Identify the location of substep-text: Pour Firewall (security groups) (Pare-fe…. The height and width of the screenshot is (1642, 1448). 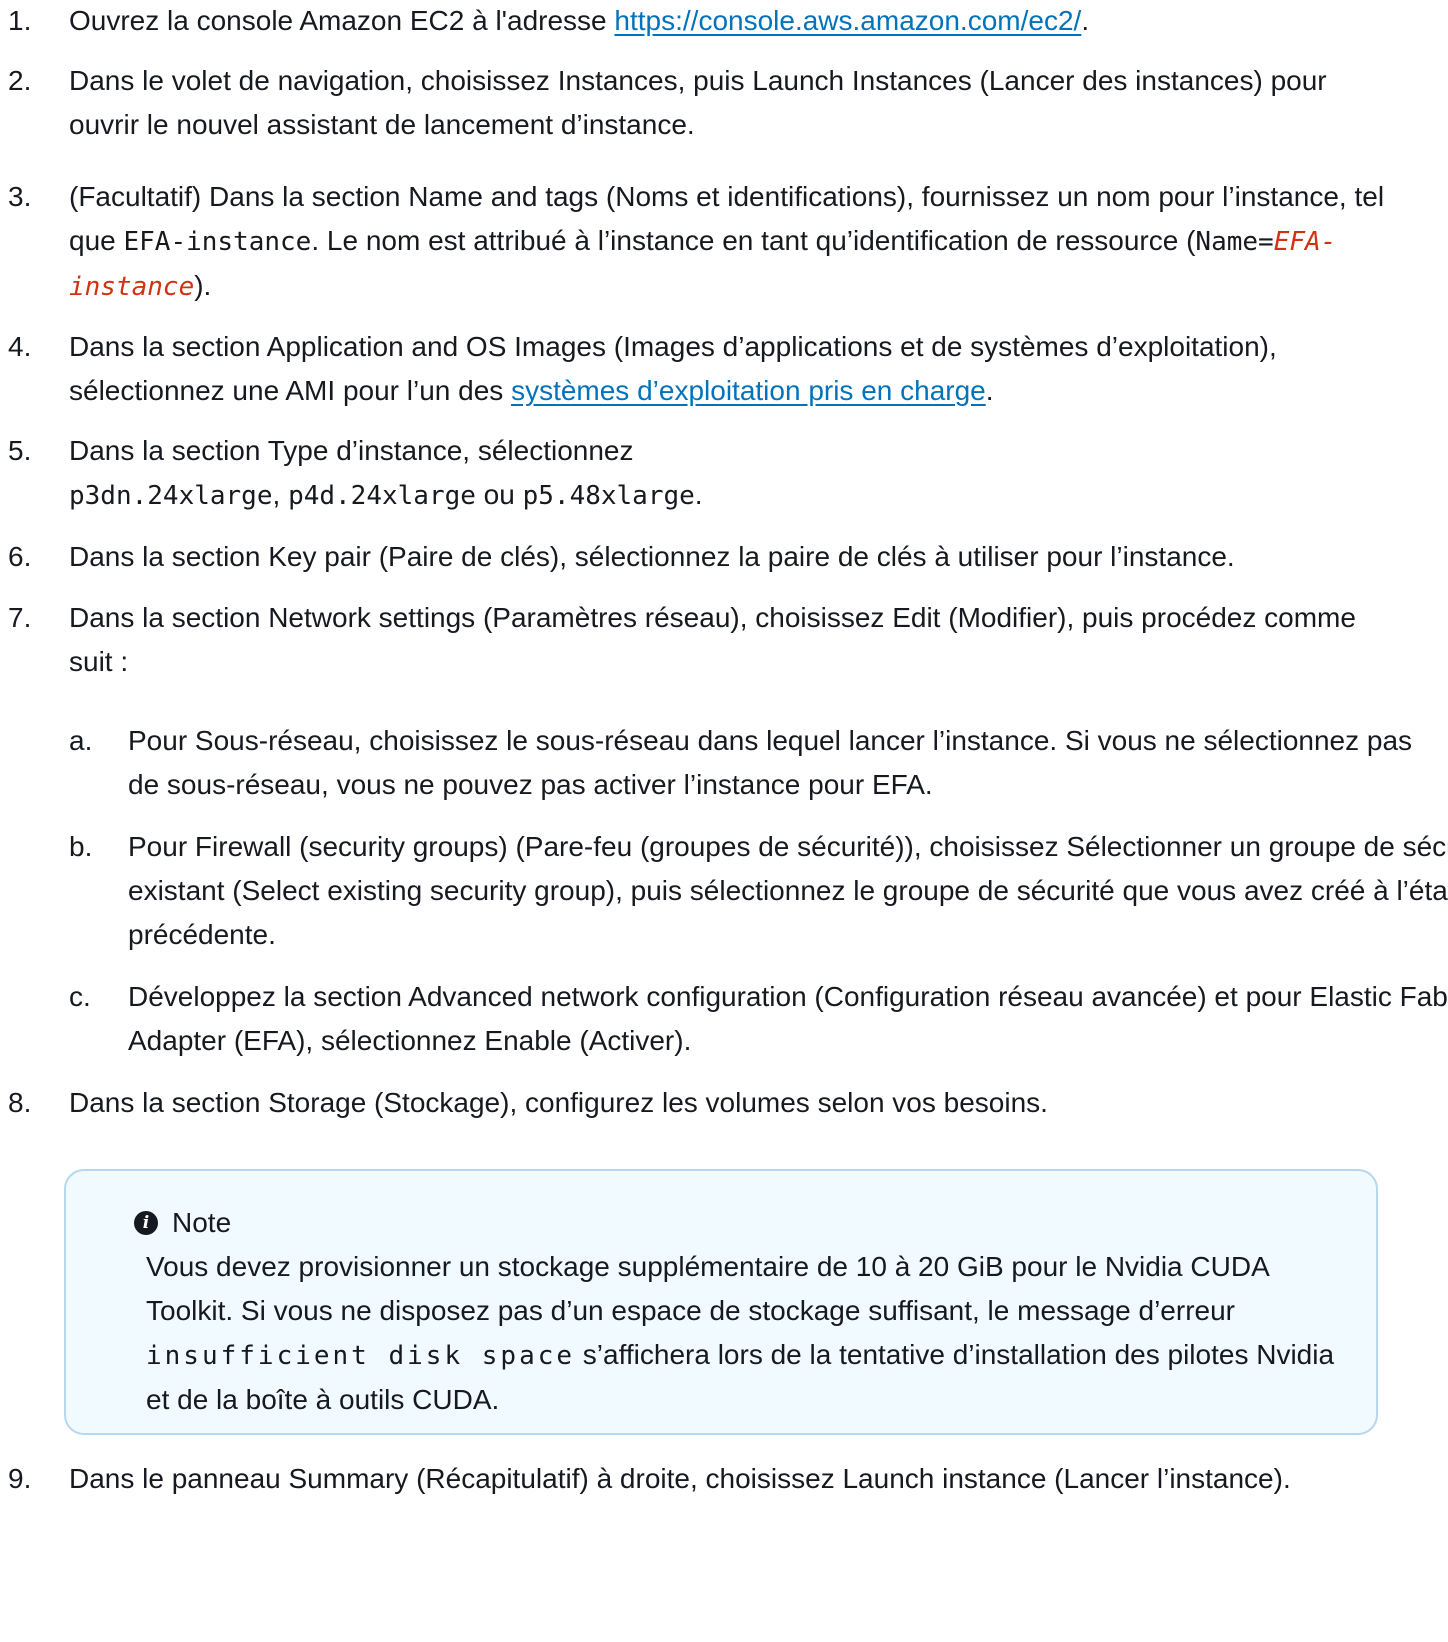
(788, 890).